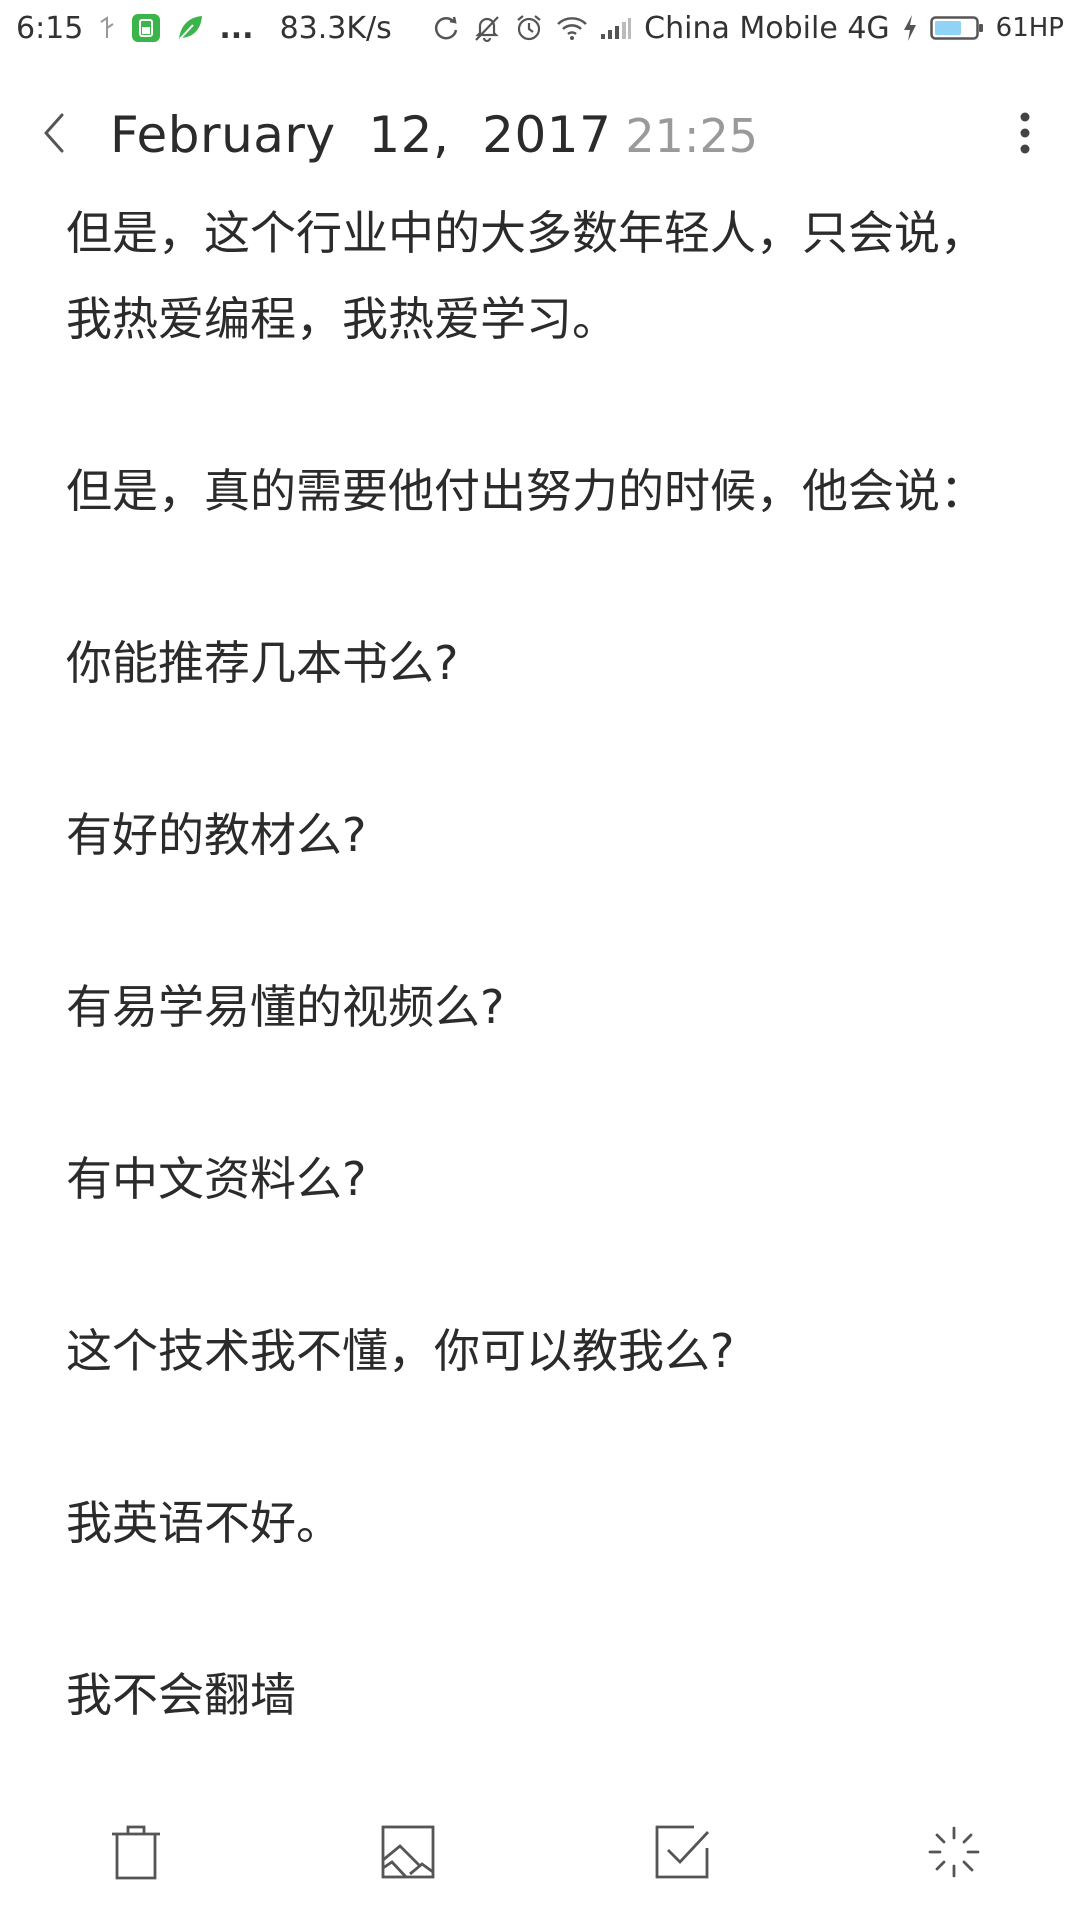 This screenshot has height=1920, width=1080. I want to click on carrier-label: China Mobile 4G, so click(767, 28).